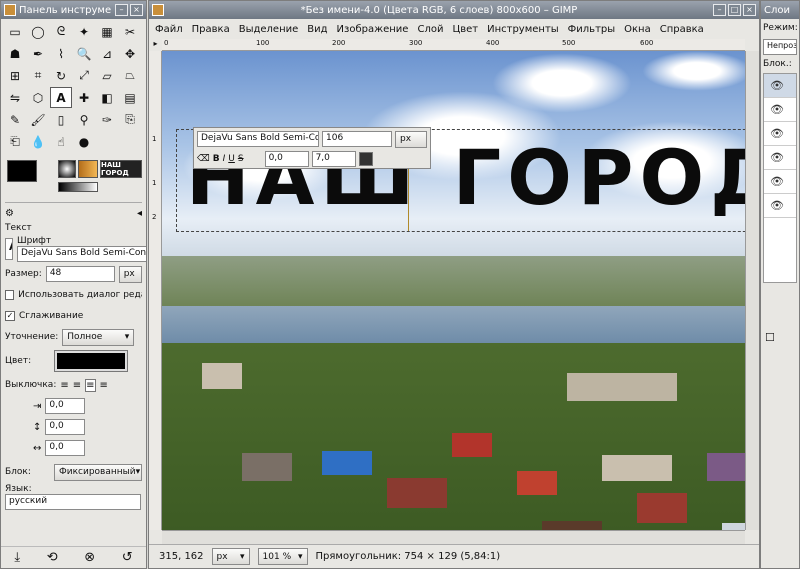  I want to click on font-preview-button: Aa, so click(9, 249).